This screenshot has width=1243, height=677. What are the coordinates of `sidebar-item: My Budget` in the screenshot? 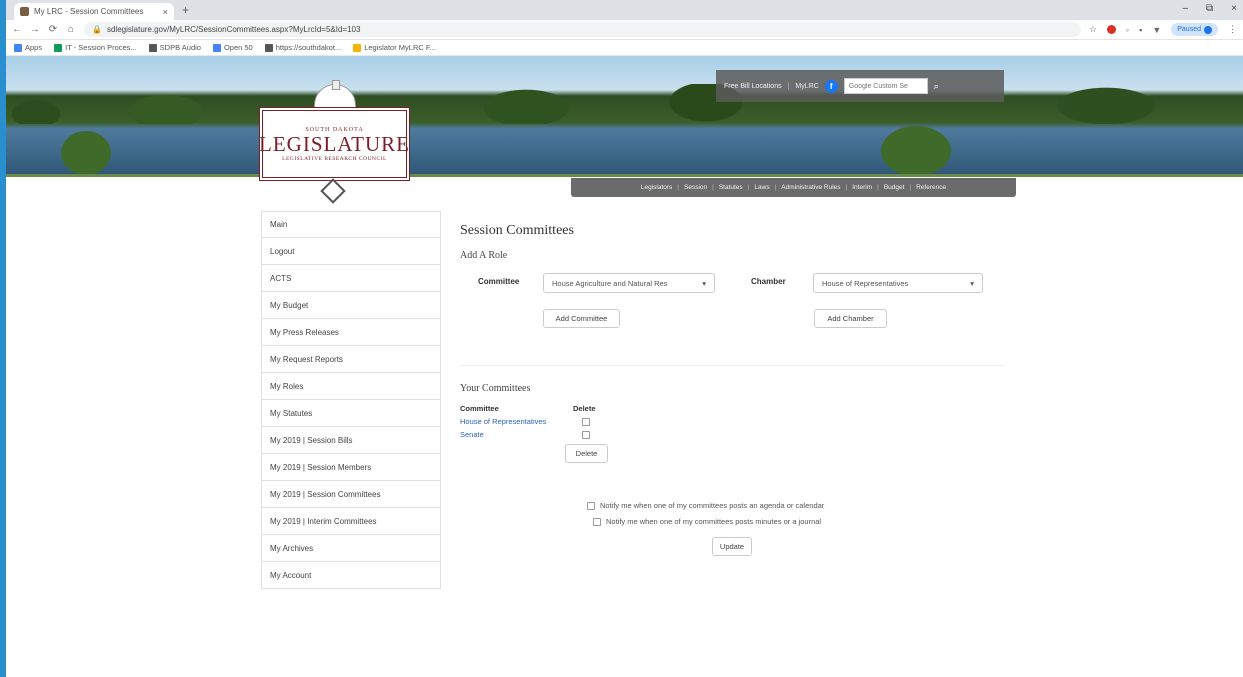 It's located at (351, 305).